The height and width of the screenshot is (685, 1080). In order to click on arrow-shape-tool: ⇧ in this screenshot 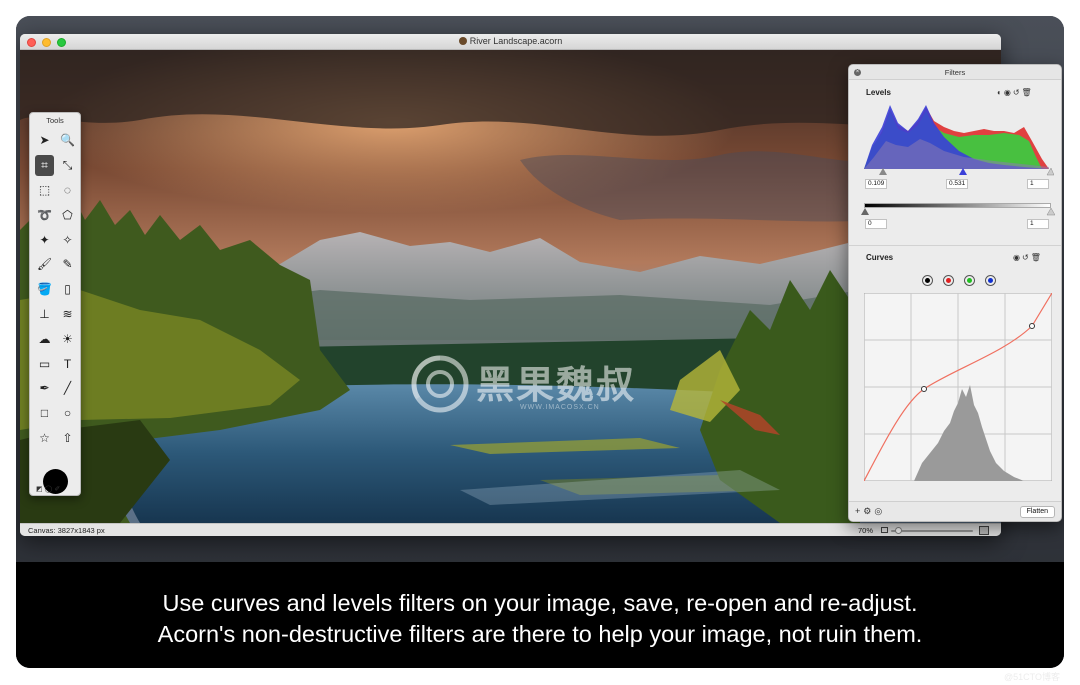, I will do `click(67, 438)`.